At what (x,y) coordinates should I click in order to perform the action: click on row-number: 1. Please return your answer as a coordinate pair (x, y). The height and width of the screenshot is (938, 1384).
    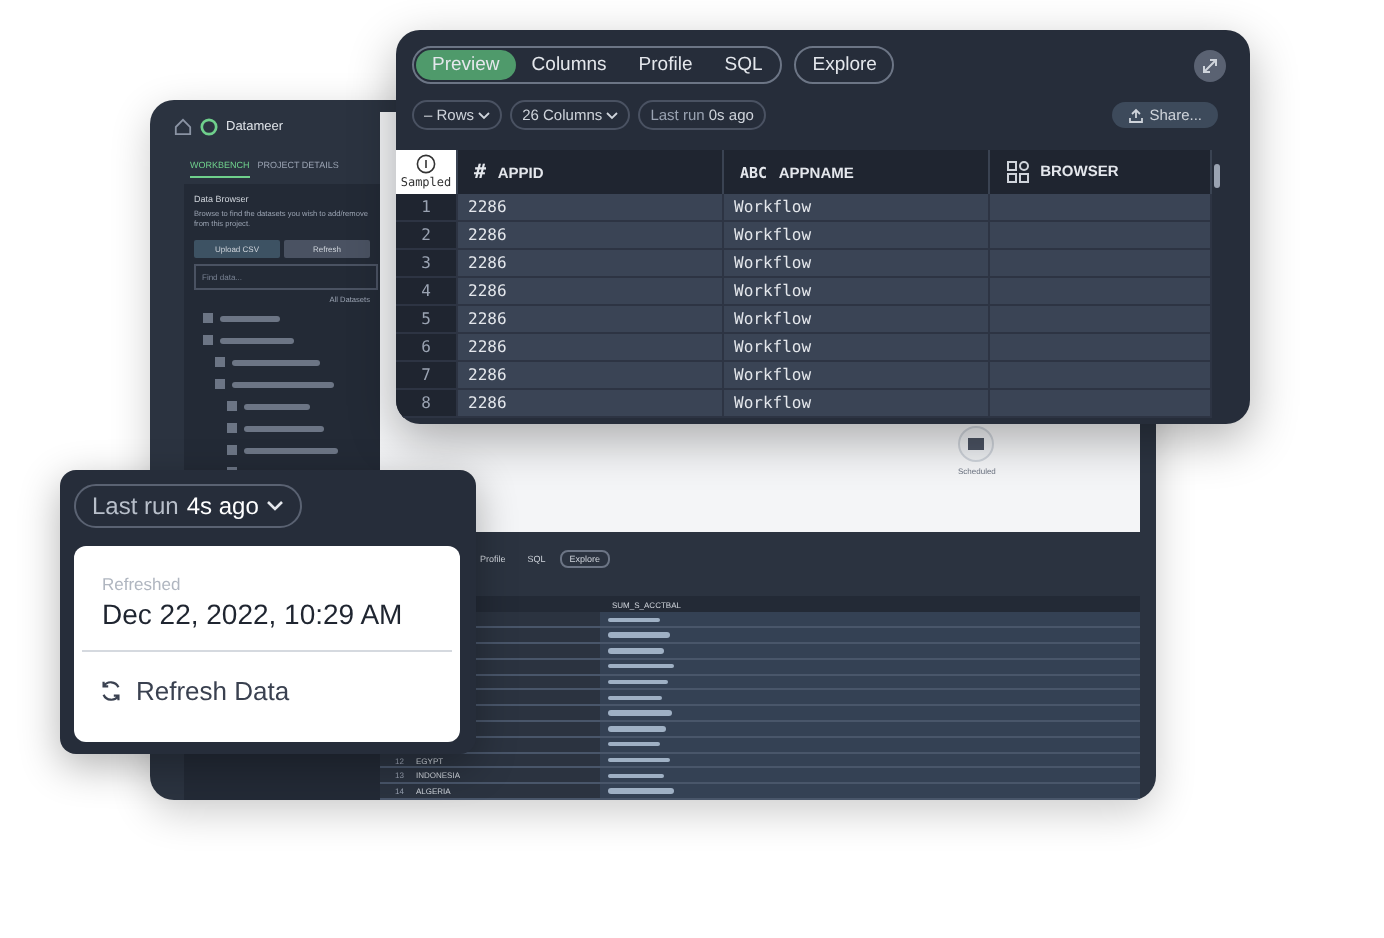
    Looking at the image, I should click on (426, 207).